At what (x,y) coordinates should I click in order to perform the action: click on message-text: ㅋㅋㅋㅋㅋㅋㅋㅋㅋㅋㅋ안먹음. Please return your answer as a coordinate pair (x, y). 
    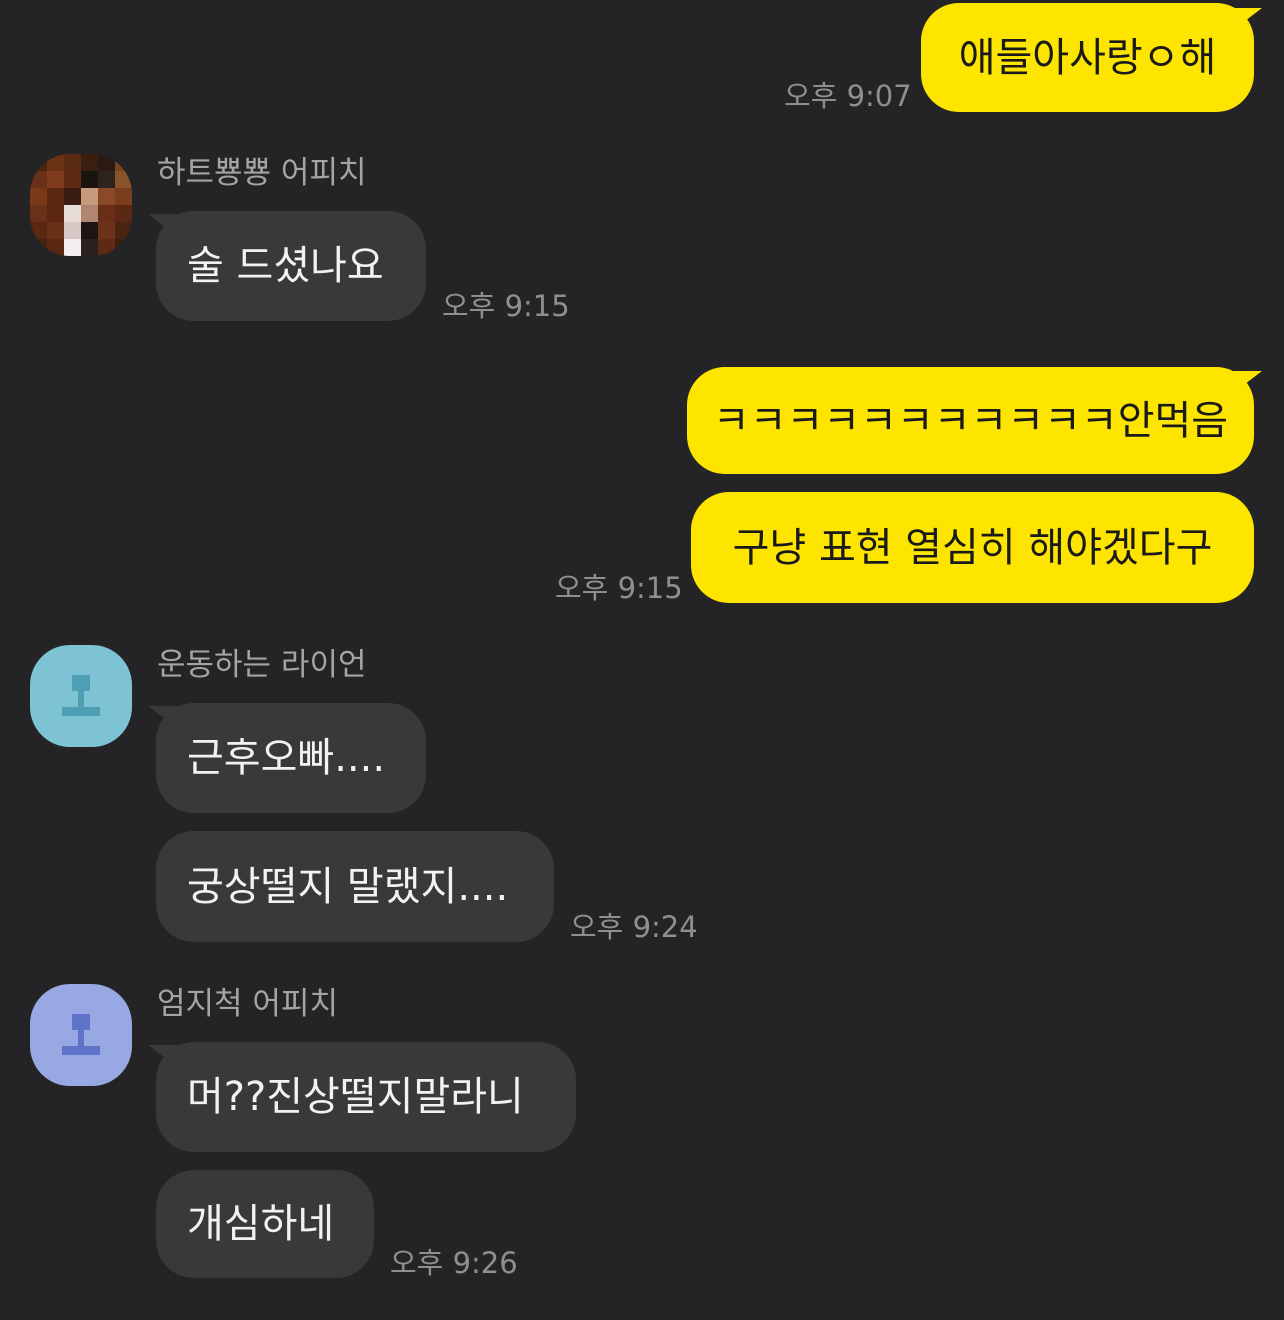
    Looking at the image, I should click on (970, 420).